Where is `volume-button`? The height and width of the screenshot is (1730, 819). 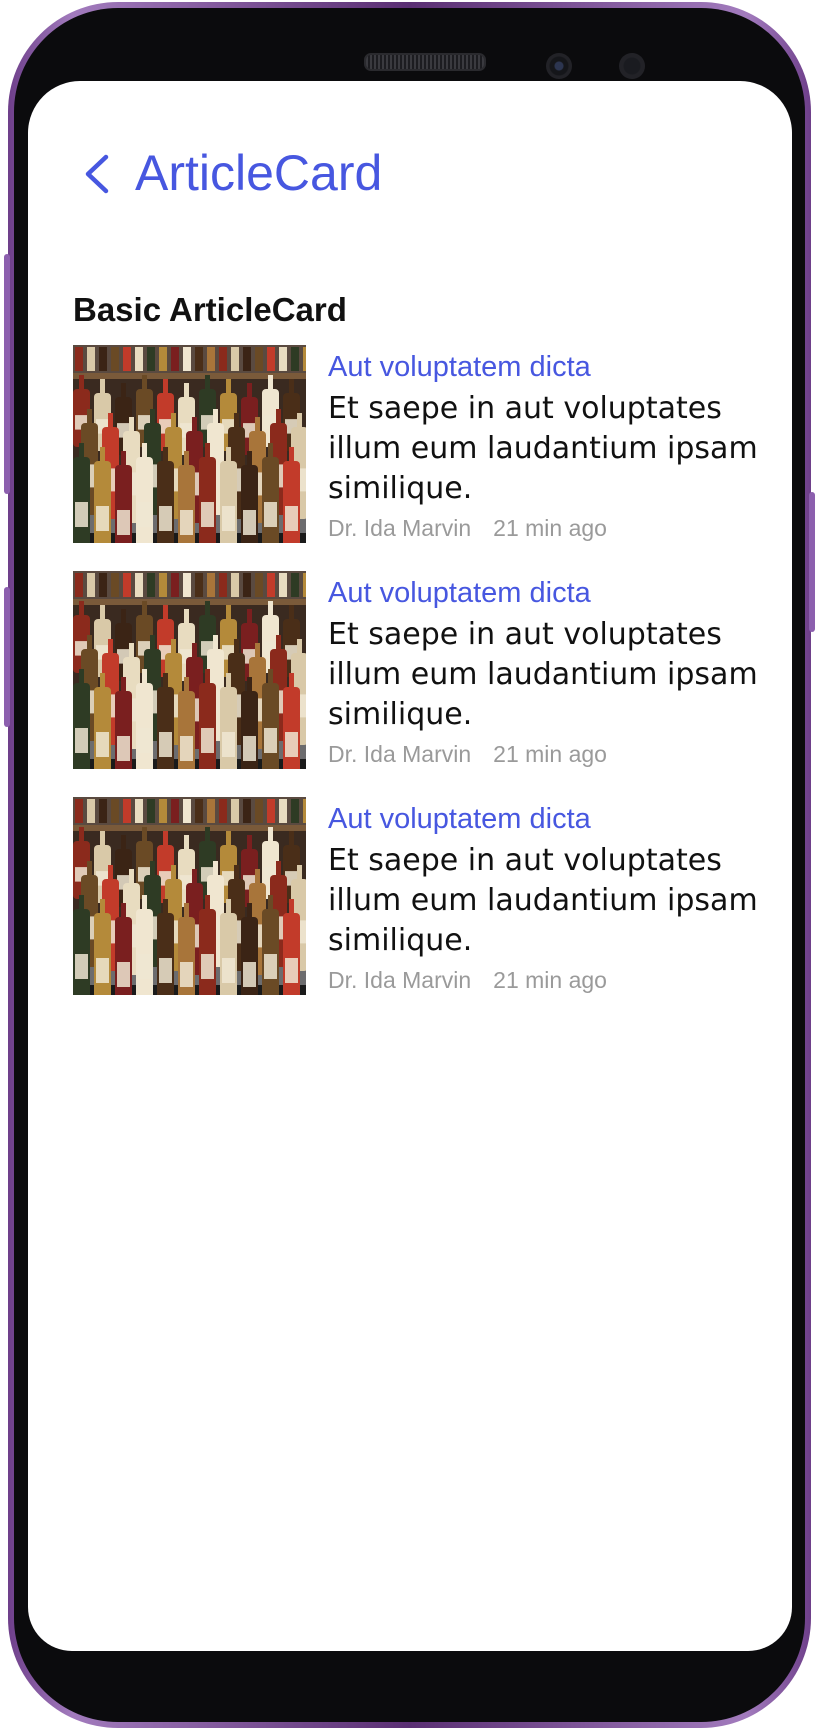 volume-button is located at coordinates (7, 374).